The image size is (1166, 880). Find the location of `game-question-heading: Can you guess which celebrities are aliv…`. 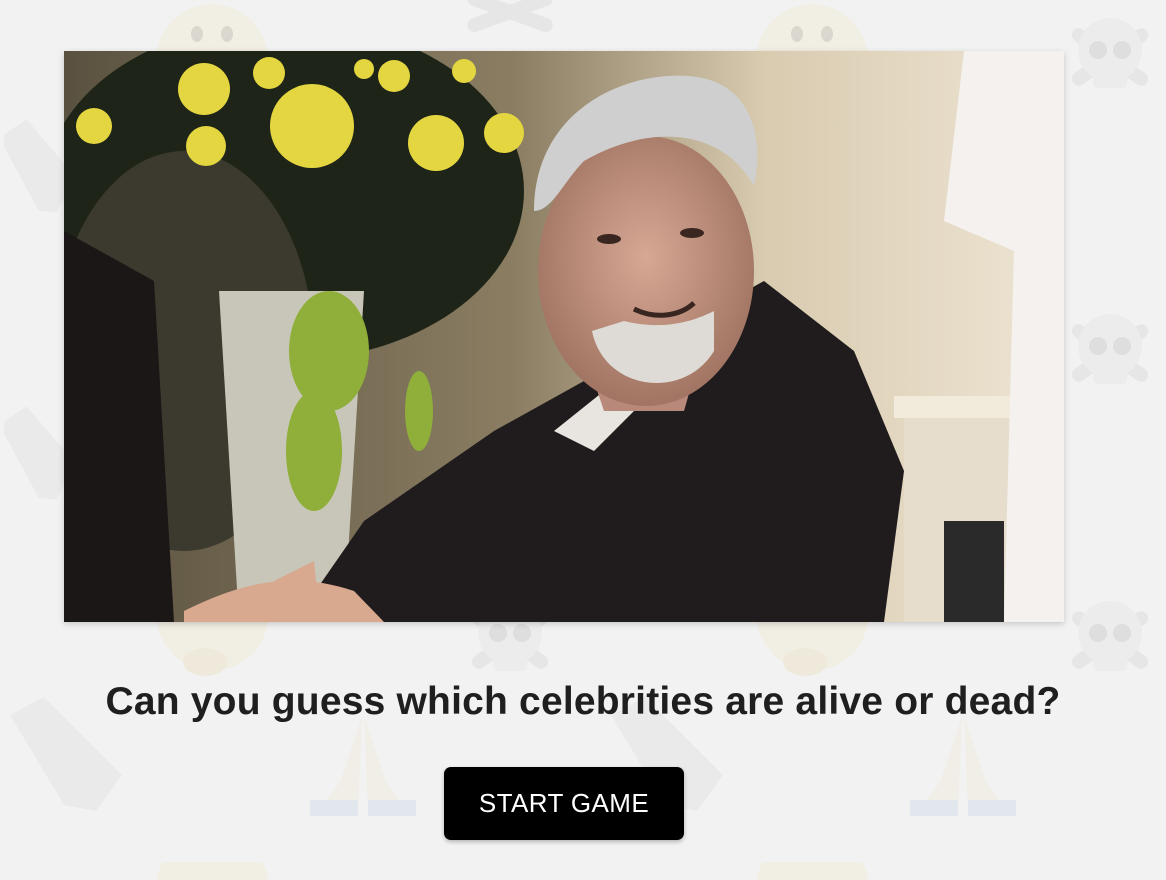

game-question-heading: Can you guess which celebrities are aliv… is located at coordinates (583, 701).